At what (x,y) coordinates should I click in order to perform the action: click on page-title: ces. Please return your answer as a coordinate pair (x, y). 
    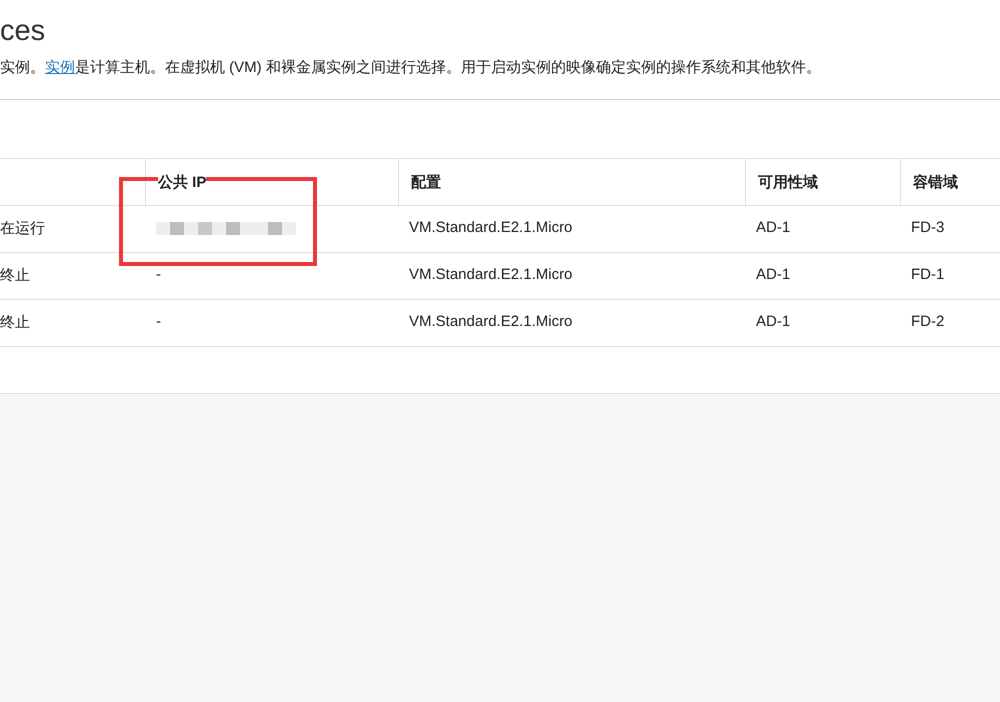
    Looking at the image, I should click on (23, 31).